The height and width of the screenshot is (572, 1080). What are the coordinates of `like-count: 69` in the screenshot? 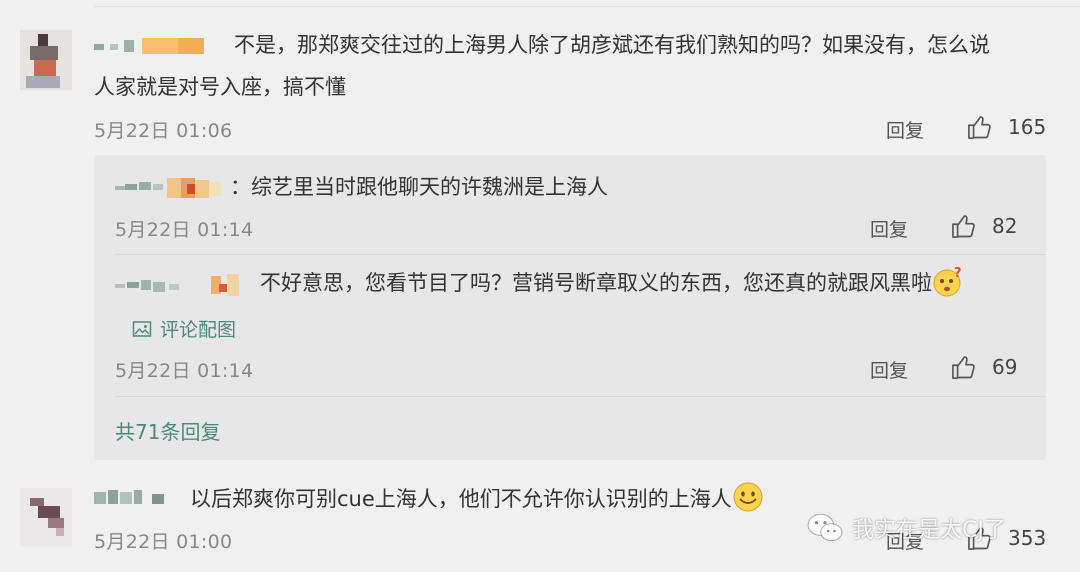 It's located at (1005, 367).